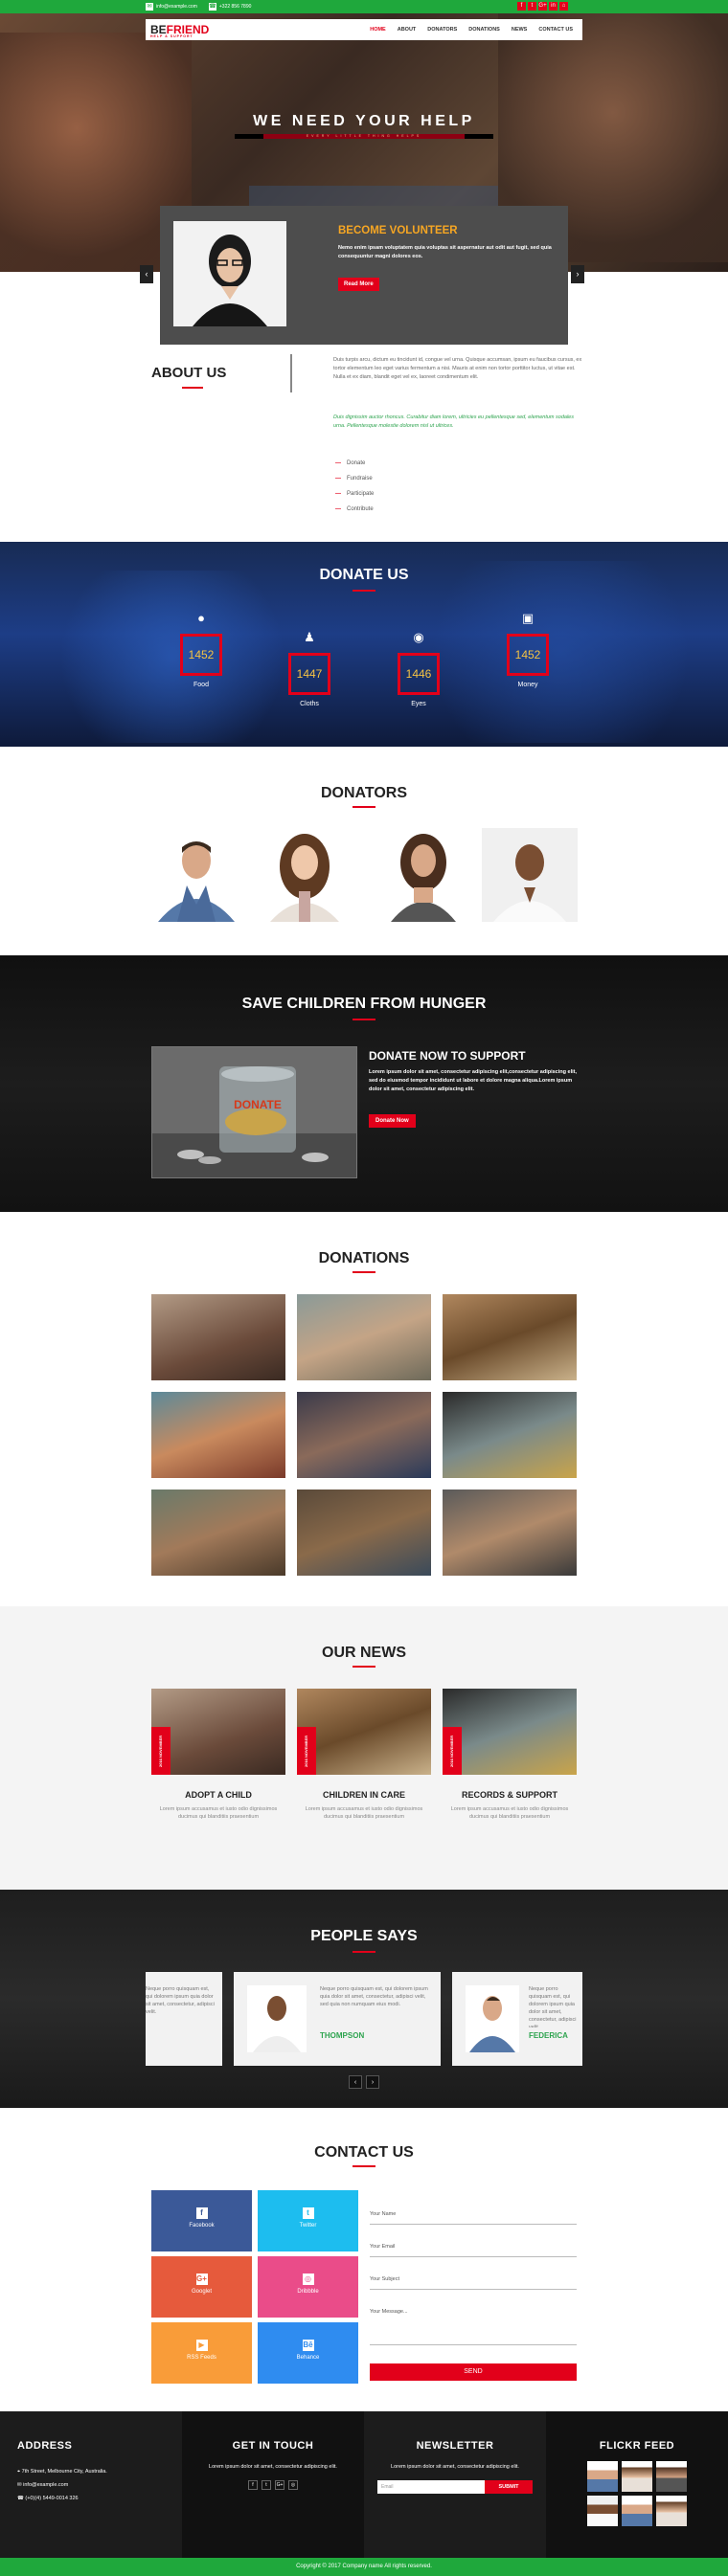  I want to click on stat-value: 1452, so click(201, 655).